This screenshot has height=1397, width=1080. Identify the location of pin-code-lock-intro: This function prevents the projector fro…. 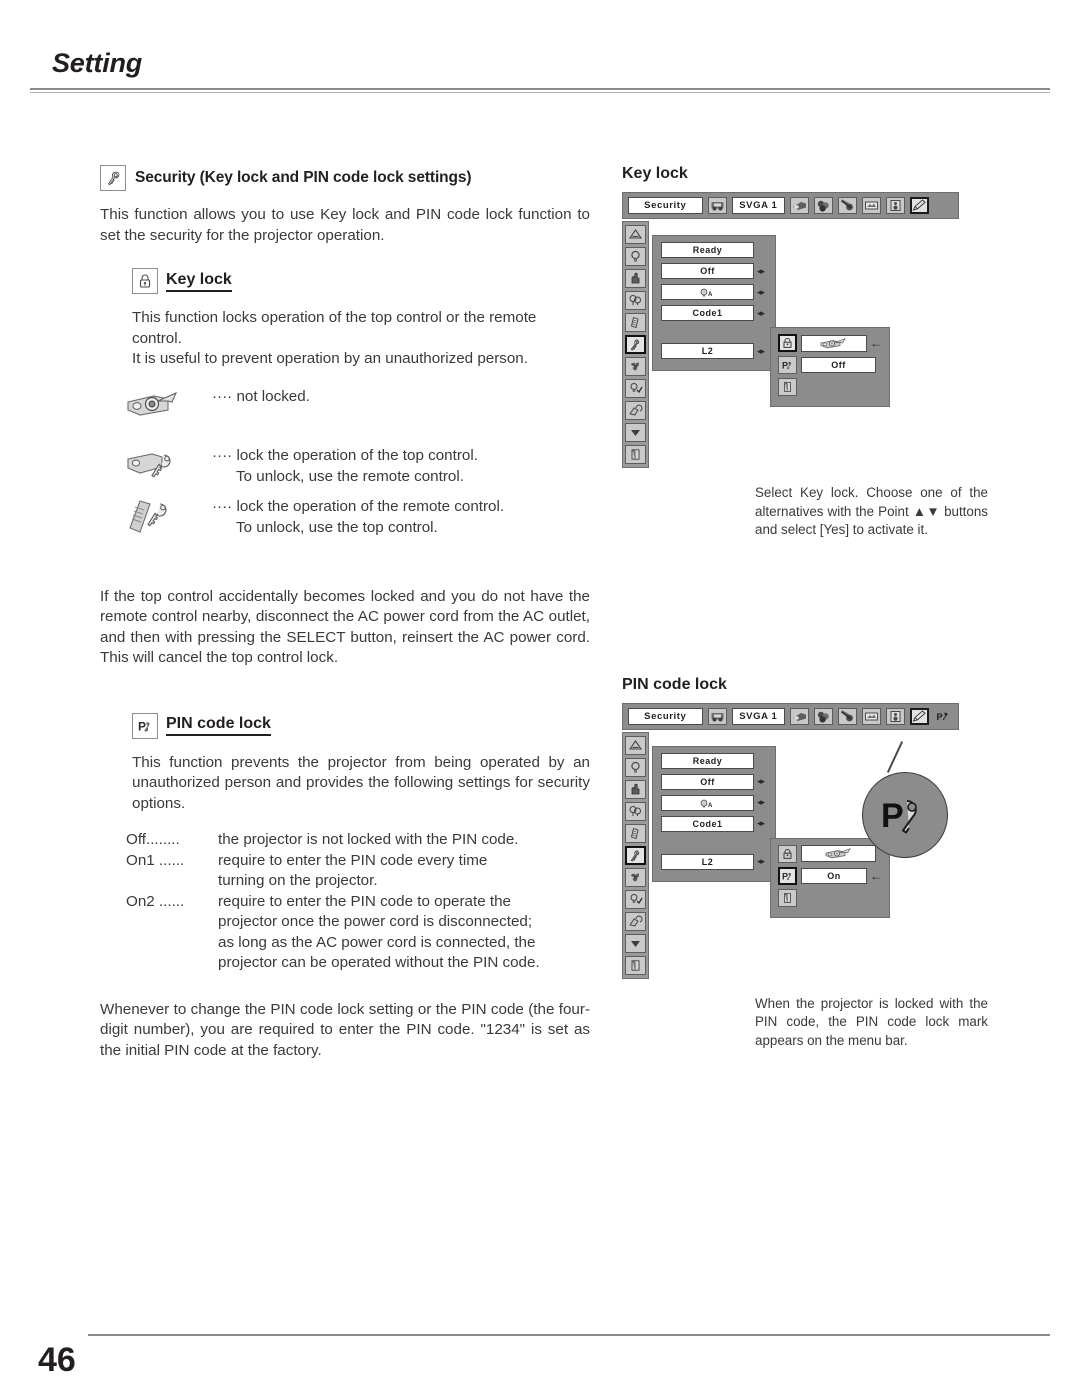
(361, 782).